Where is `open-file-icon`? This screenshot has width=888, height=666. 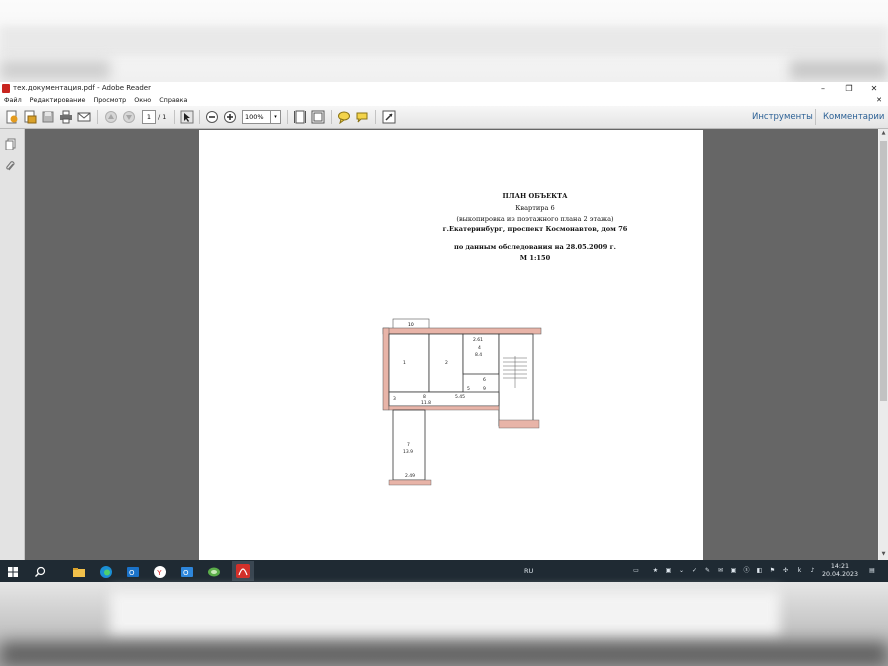
open-file-icon is located at coordinates (30, 117).